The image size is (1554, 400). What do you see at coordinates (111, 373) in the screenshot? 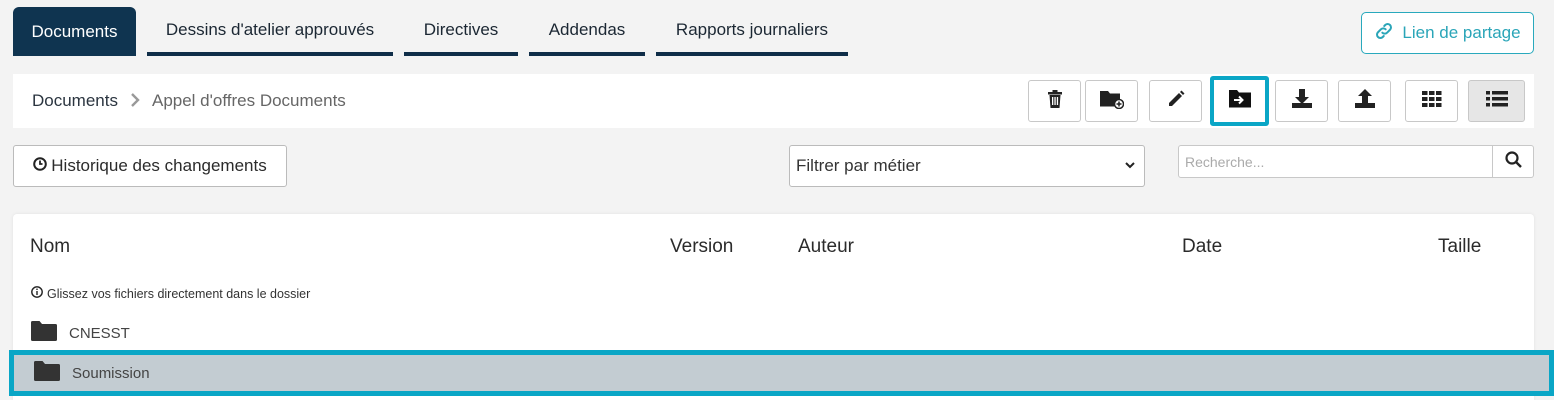
I see `folder-row-label: Soumission` at bounding box center [111, 373].